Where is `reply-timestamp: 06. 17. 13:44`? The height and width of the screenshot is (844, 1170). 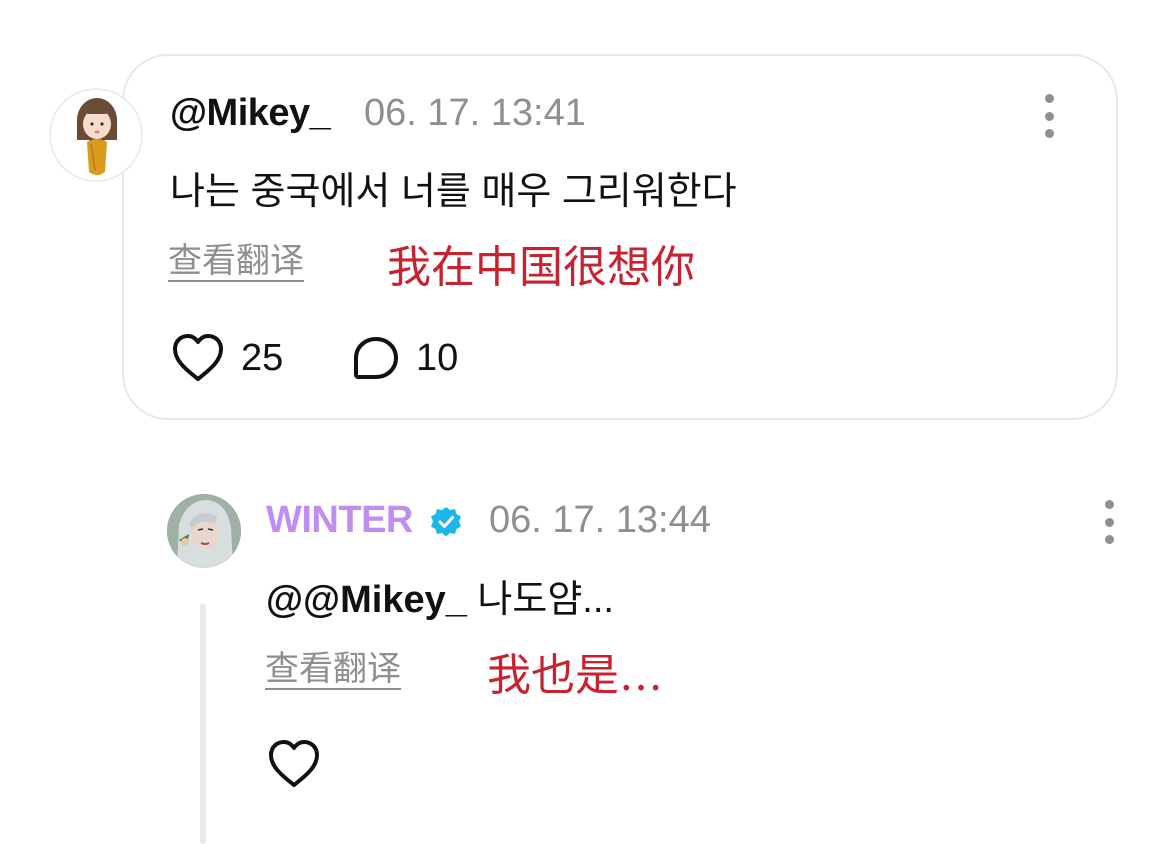 reply-timestamp: 06. 17. 13:44 is located at coordinates (600, 520).